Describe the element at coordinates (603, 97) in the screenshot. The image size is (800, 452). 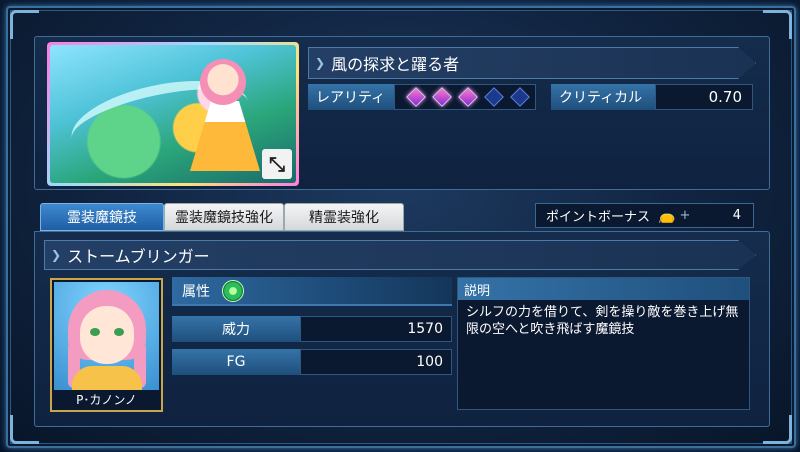
I see `critical-label: クリティカル` at that location.